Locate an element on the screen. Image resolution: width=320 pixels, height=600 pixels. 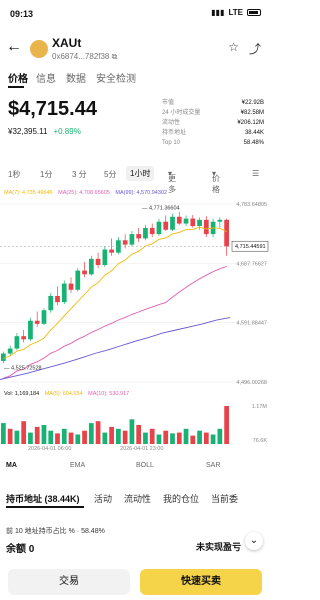
subtab-liquidity: 流动性 is located at coordinates (137, 498).